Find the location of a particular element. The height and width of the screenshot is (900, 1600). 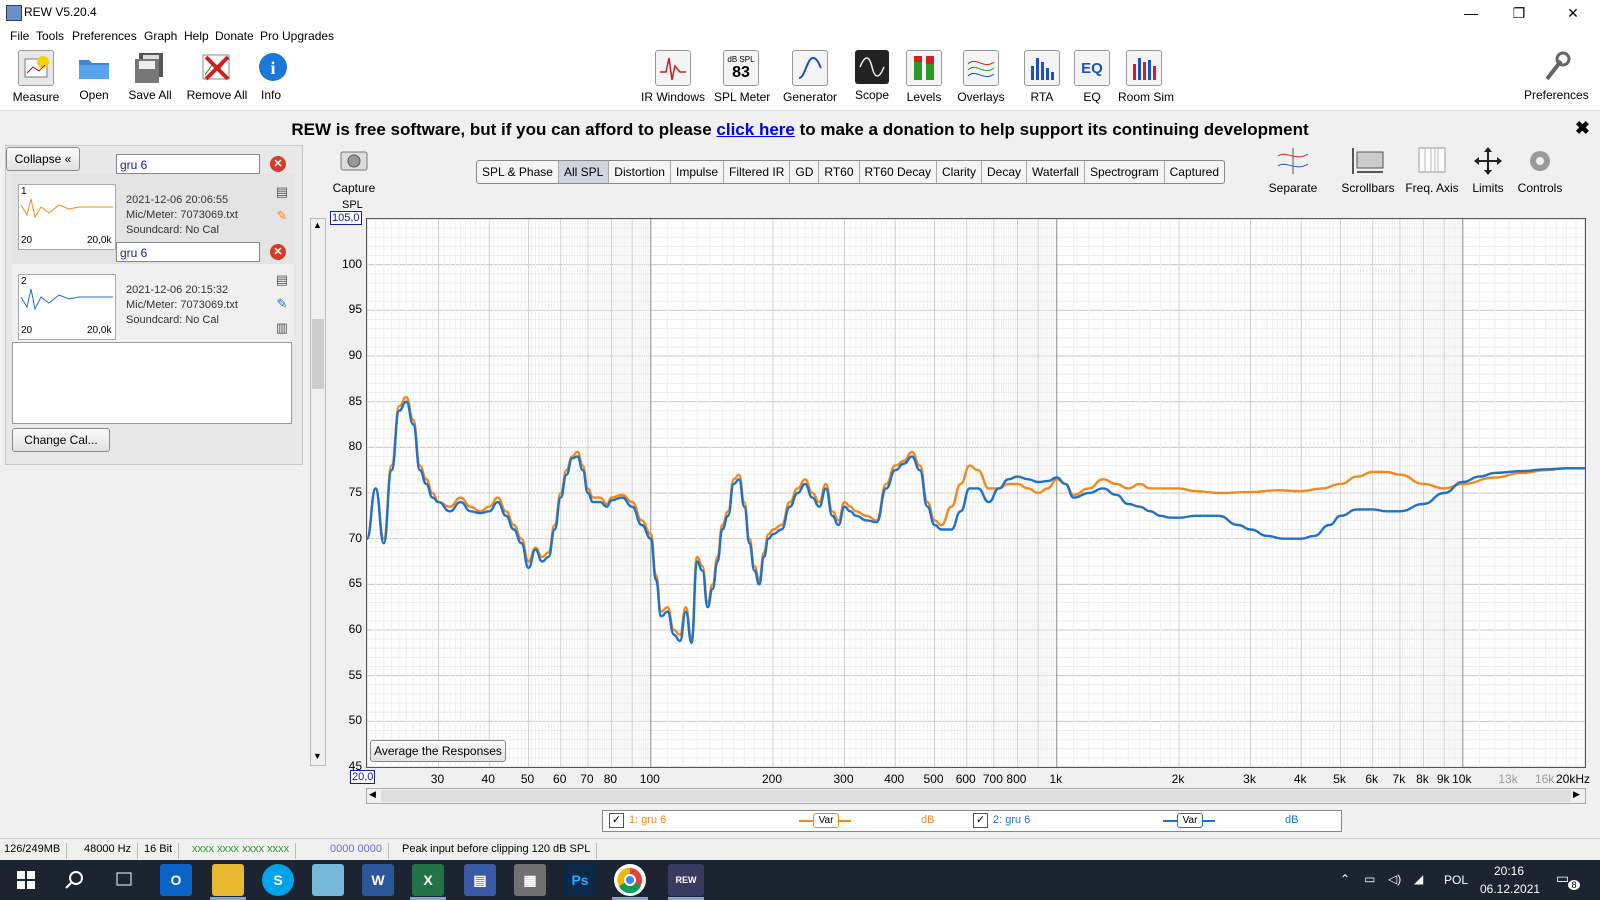

network-icon: ◢ is located at coordinates (1418, 879).